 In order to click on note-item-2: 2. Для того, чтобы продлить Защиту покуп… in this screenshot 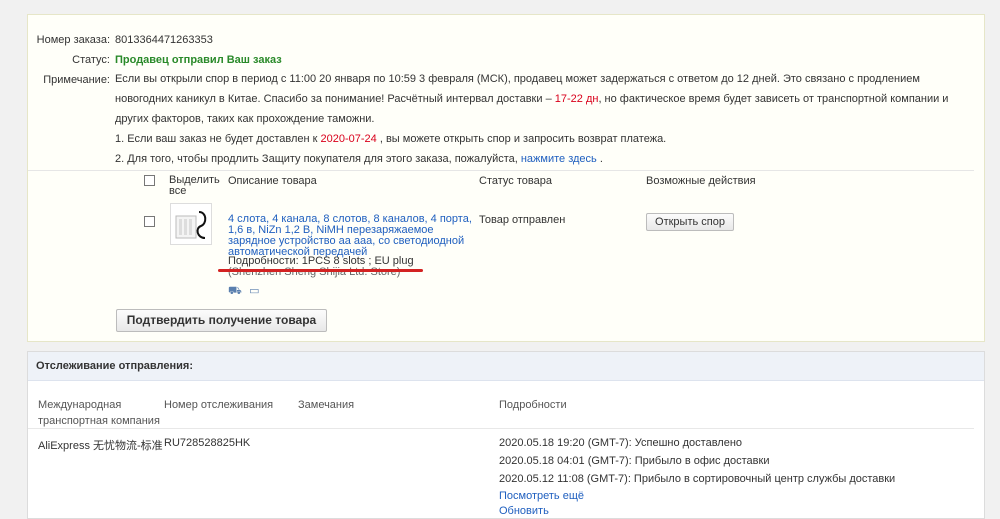, I will do `click(545, 159)`.